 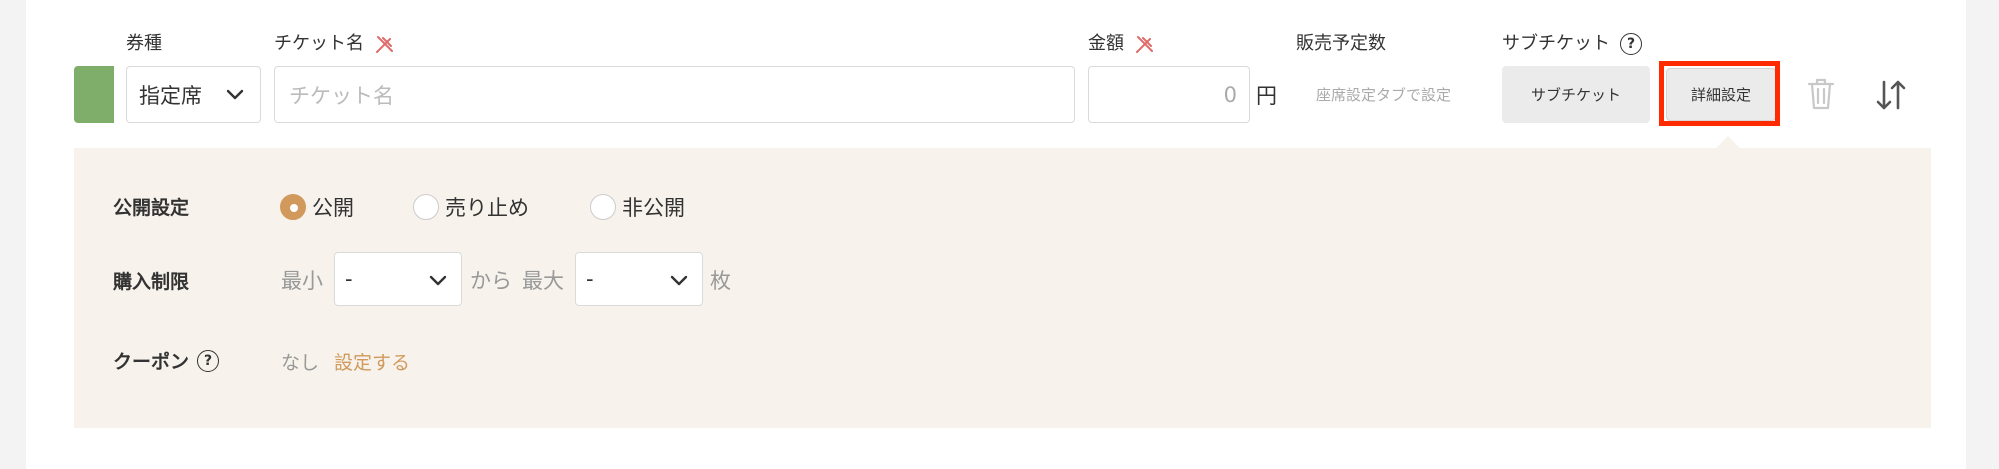 What do you see at coordinates (1821, 94) in the screenshot?
I see `trash-icon` at bounding box center [1821, 94].